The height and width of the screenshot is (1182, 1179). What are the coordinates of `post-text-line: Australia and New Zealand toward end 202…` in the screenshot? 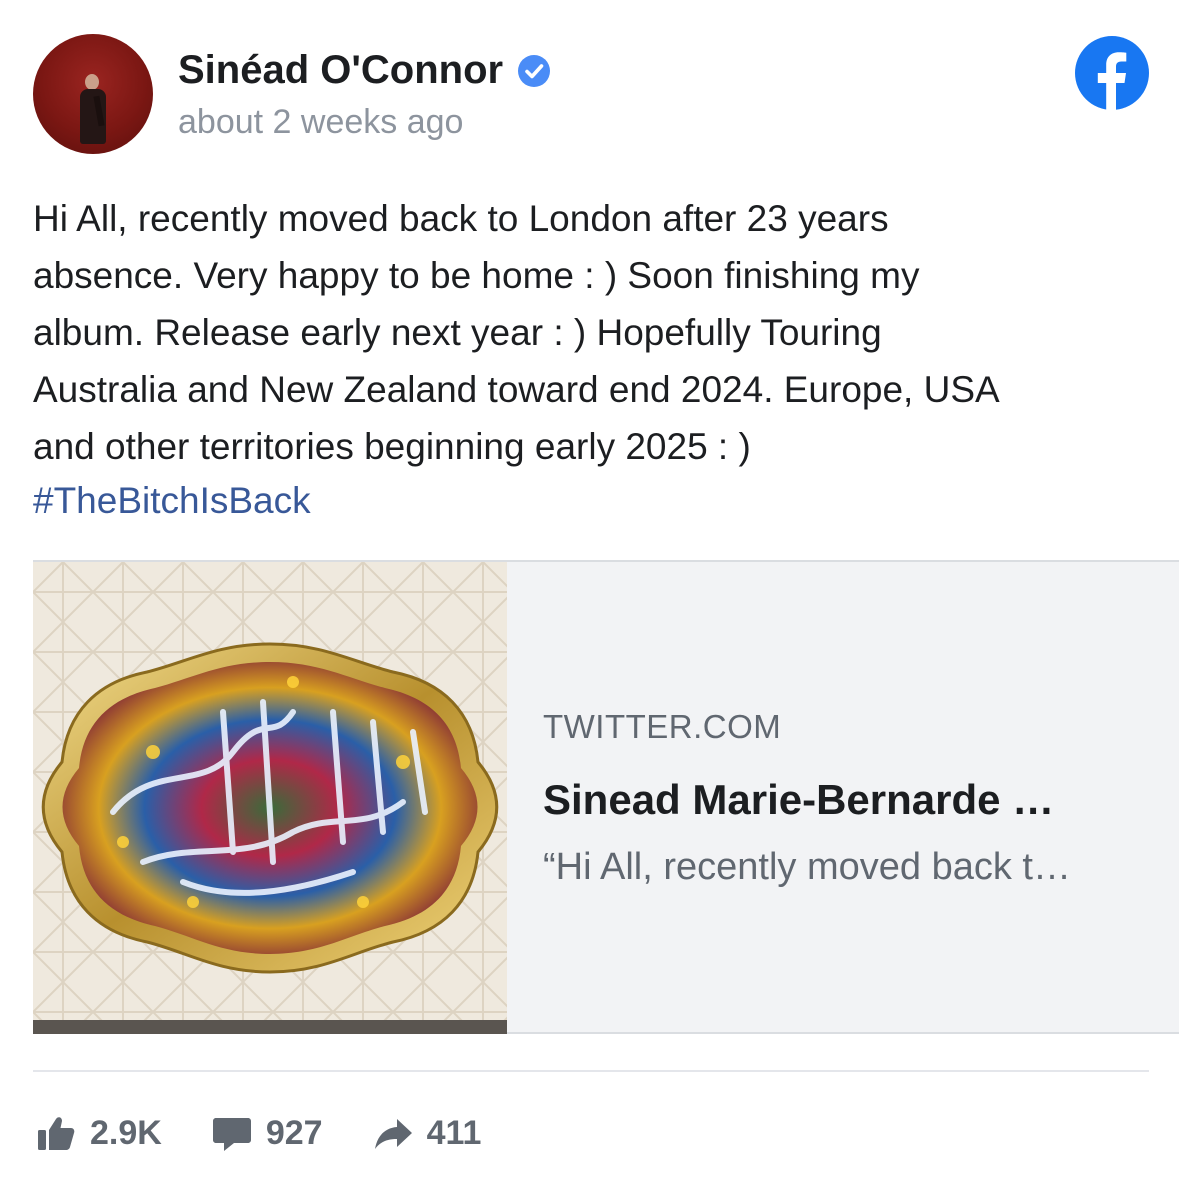 It's located at (516, 389).